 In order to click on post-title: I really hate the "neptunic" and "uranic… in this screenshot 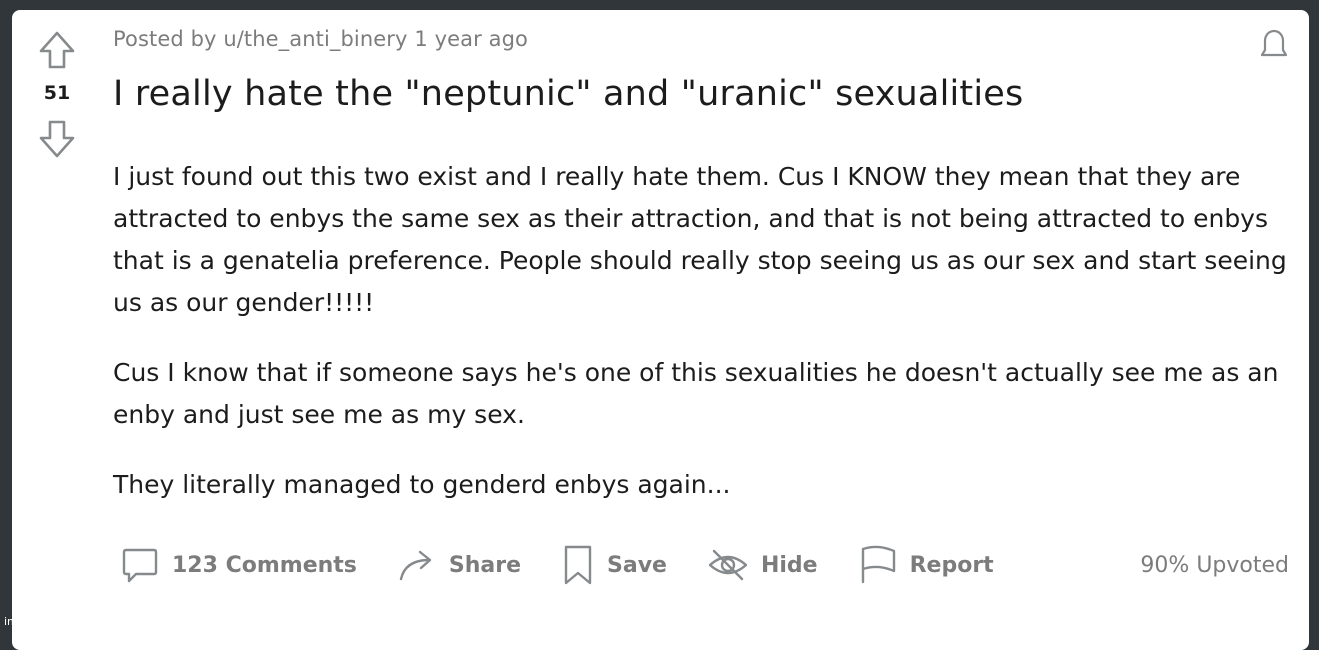, I will do `click(568, 94)`.